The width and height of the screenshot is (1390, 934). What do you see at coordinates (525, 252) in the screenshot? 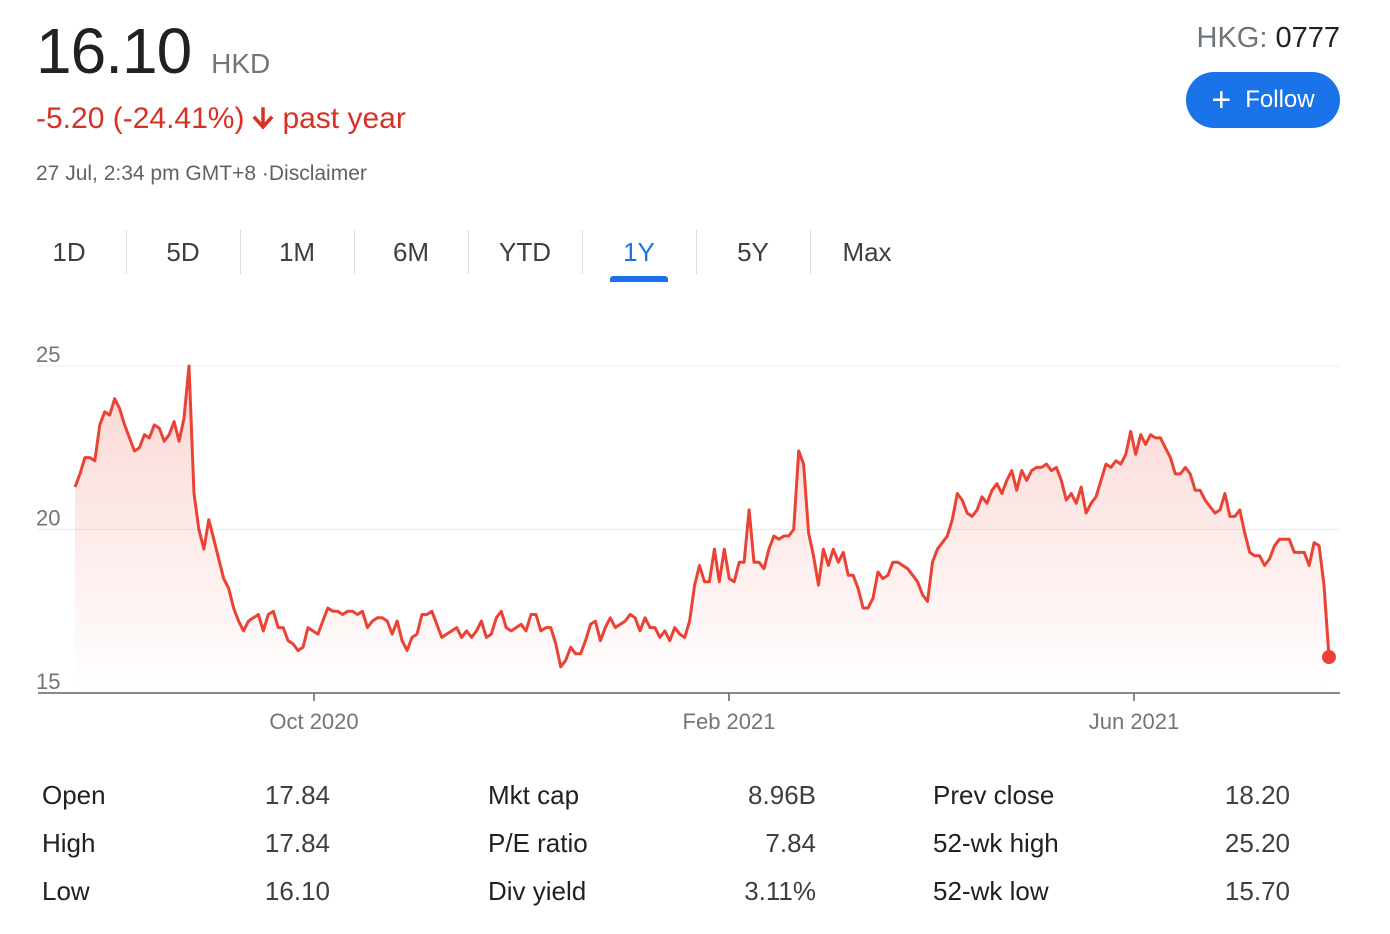
I see `tab-label: YTD` at bounding box center [525, 252].